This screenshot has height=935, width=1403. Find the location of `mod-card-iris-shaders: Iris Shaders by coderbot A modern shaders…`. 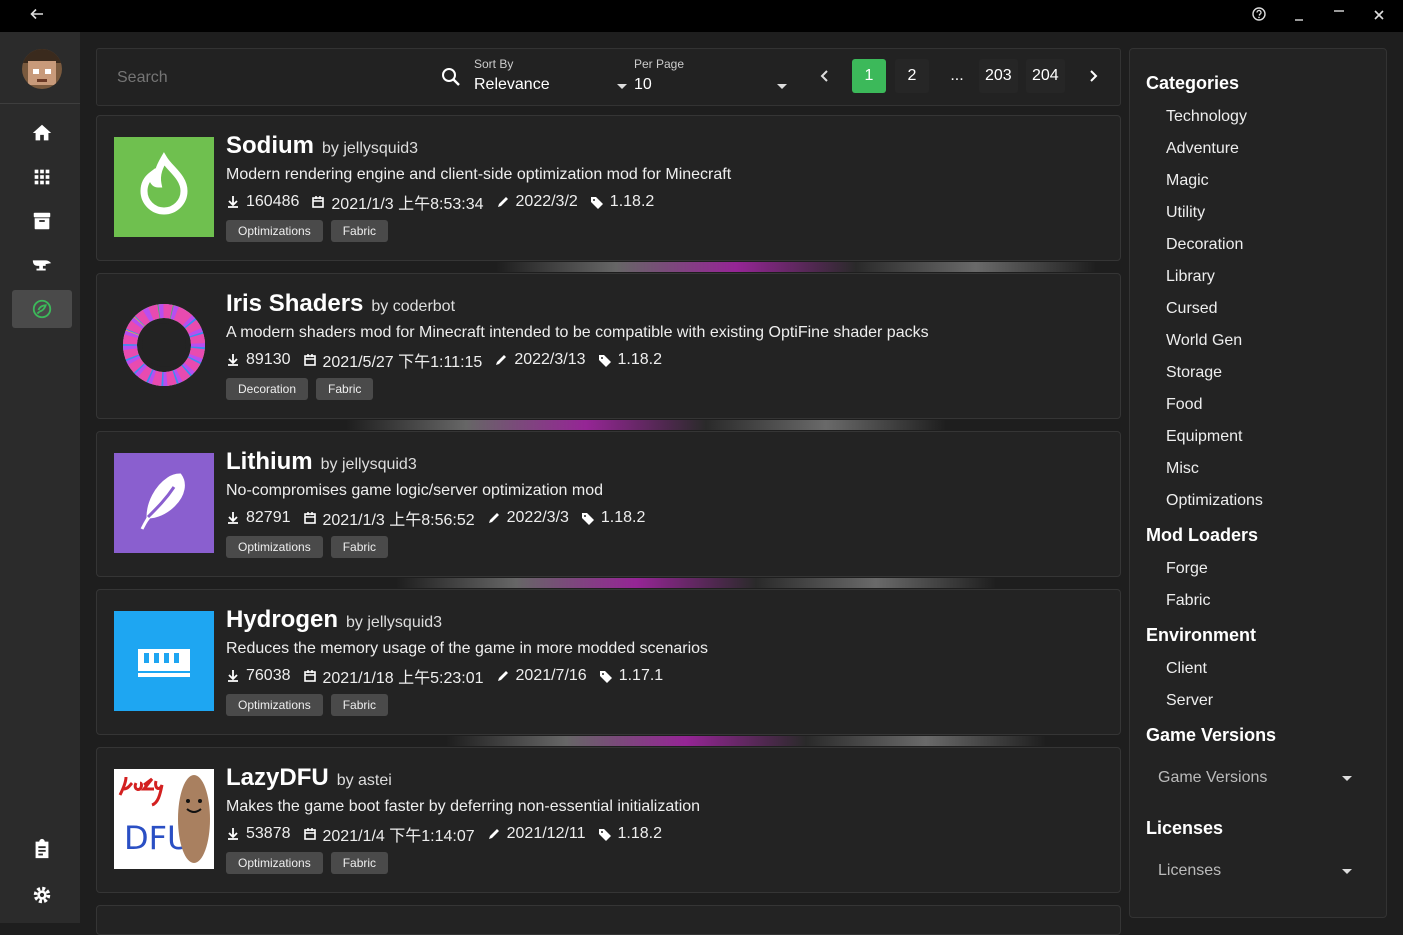

mod-card-iris-shaders: Iris Shaders by coderbot A modern shaders… is located at coordinates (608, 346).